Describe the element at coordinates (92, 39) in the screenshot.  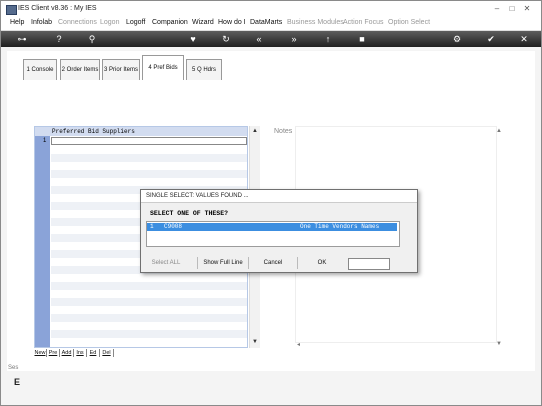
I see `search-icon: ⚲` at that location.